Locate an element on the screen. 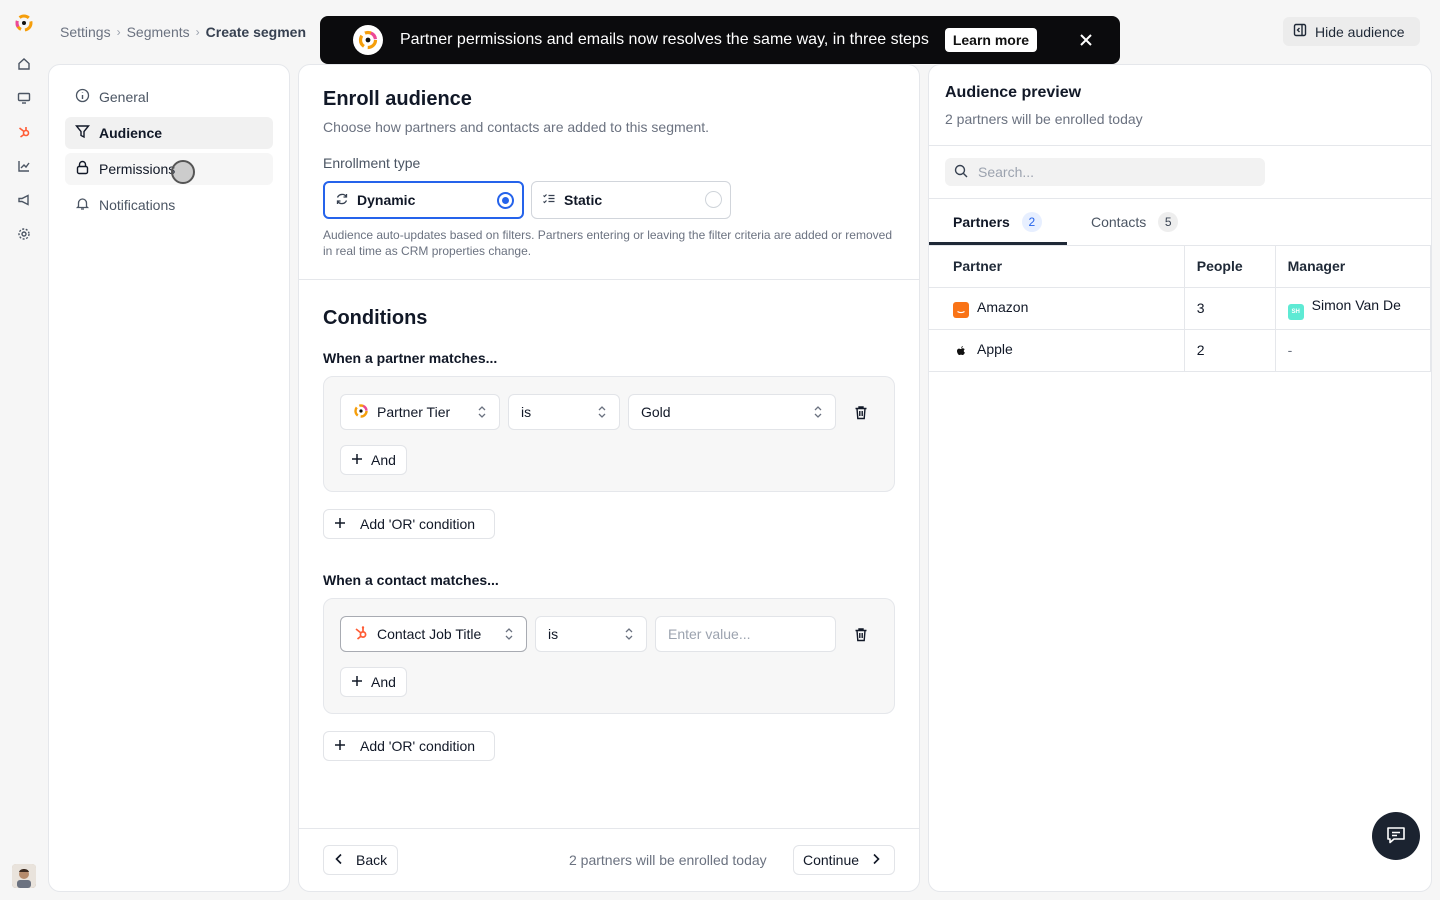 The width and height of the screenshot is (1440, 900). continue-label: Continue is located at coordinates (831, 860).